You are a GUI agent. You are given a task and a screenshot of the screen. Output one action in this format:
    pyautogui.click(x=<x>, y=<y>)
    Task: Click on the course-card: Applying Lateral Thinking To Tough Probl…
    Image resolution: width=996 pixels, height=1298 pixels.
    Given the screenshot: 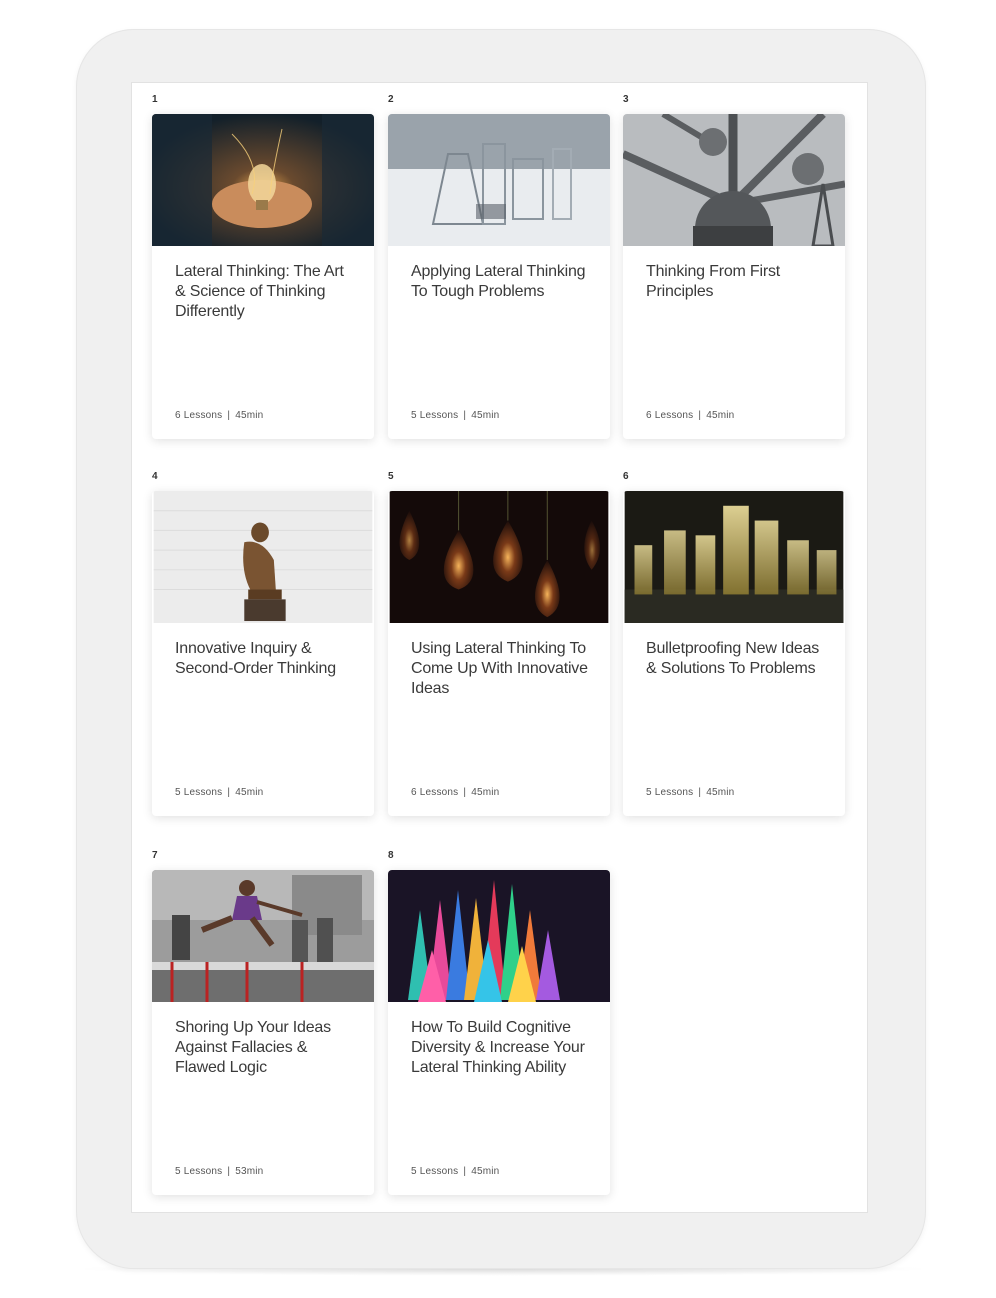 What is the action you would take?
    pyautogui.click(x=499, y=276)
    